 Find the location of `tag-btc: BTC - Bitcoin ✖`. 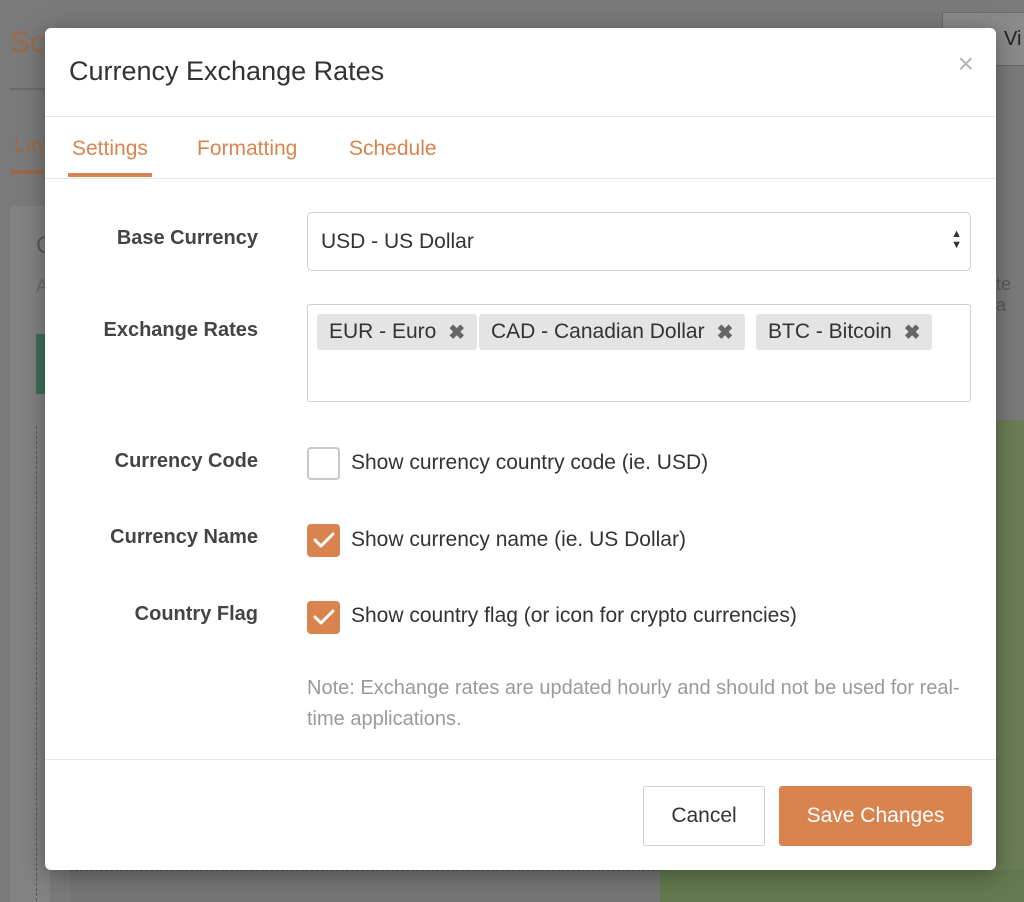

tag-btc: BTC - Bitcoin ✖ is located at coordinates (844, 332).